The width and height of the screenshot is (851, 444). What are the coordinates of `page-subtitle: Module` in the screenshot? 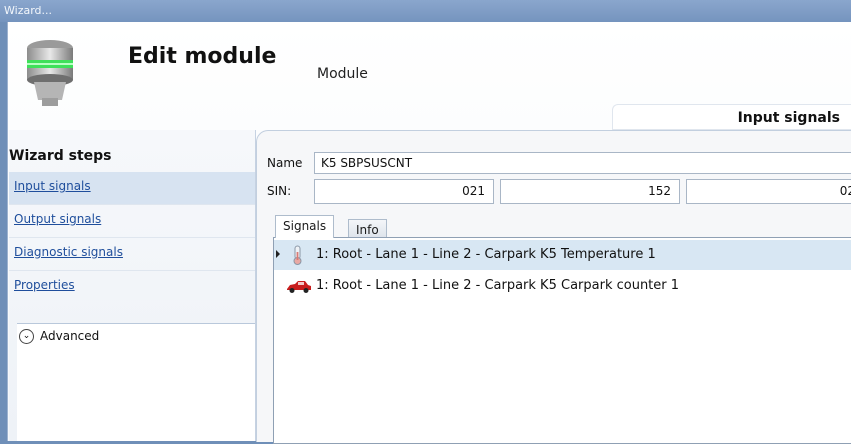 It's located at (342, 74).